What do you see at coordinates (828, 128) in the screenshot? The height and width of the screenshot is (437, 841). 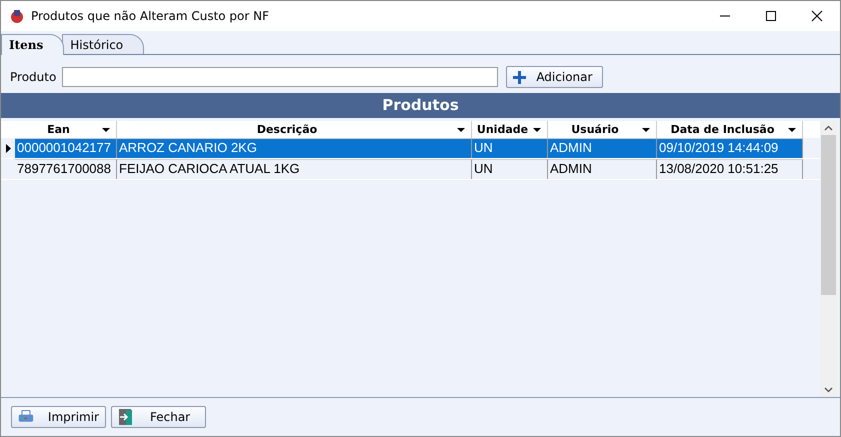 I see `scroll-up-icon` at bounding box center [828, 128].